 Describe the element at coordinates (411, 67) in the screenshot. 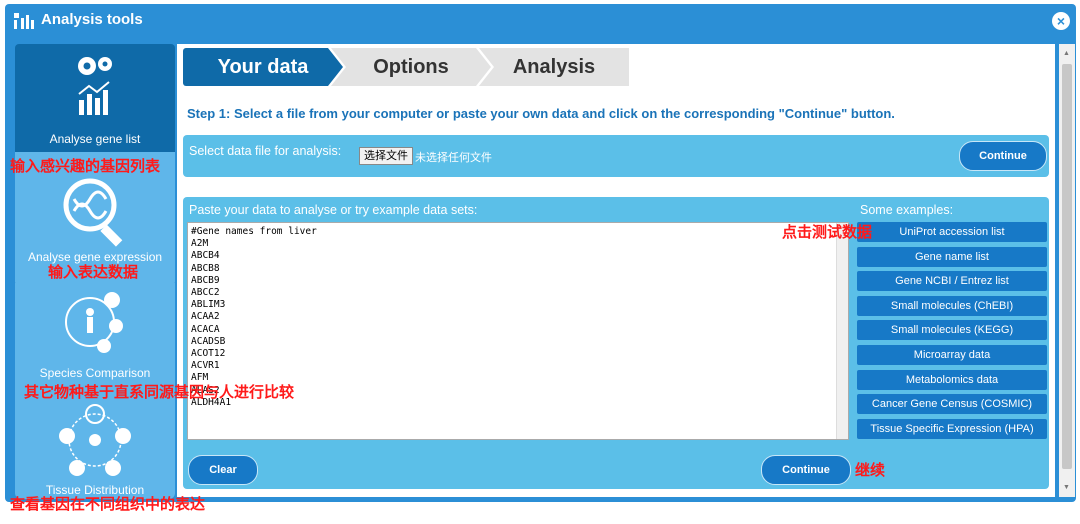

I see `tab-options: Options` at that location.